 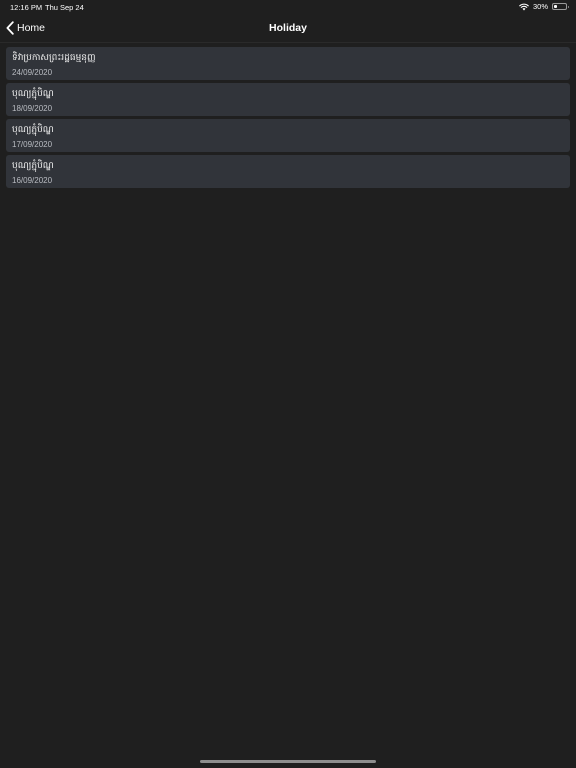 What do you see at coordinates (288, 171) in the screenshot?
I see `list-item: បុណ្យភ្ជុំបិណ្ឌ 16/09/2020` at bounding box center [288, 171].